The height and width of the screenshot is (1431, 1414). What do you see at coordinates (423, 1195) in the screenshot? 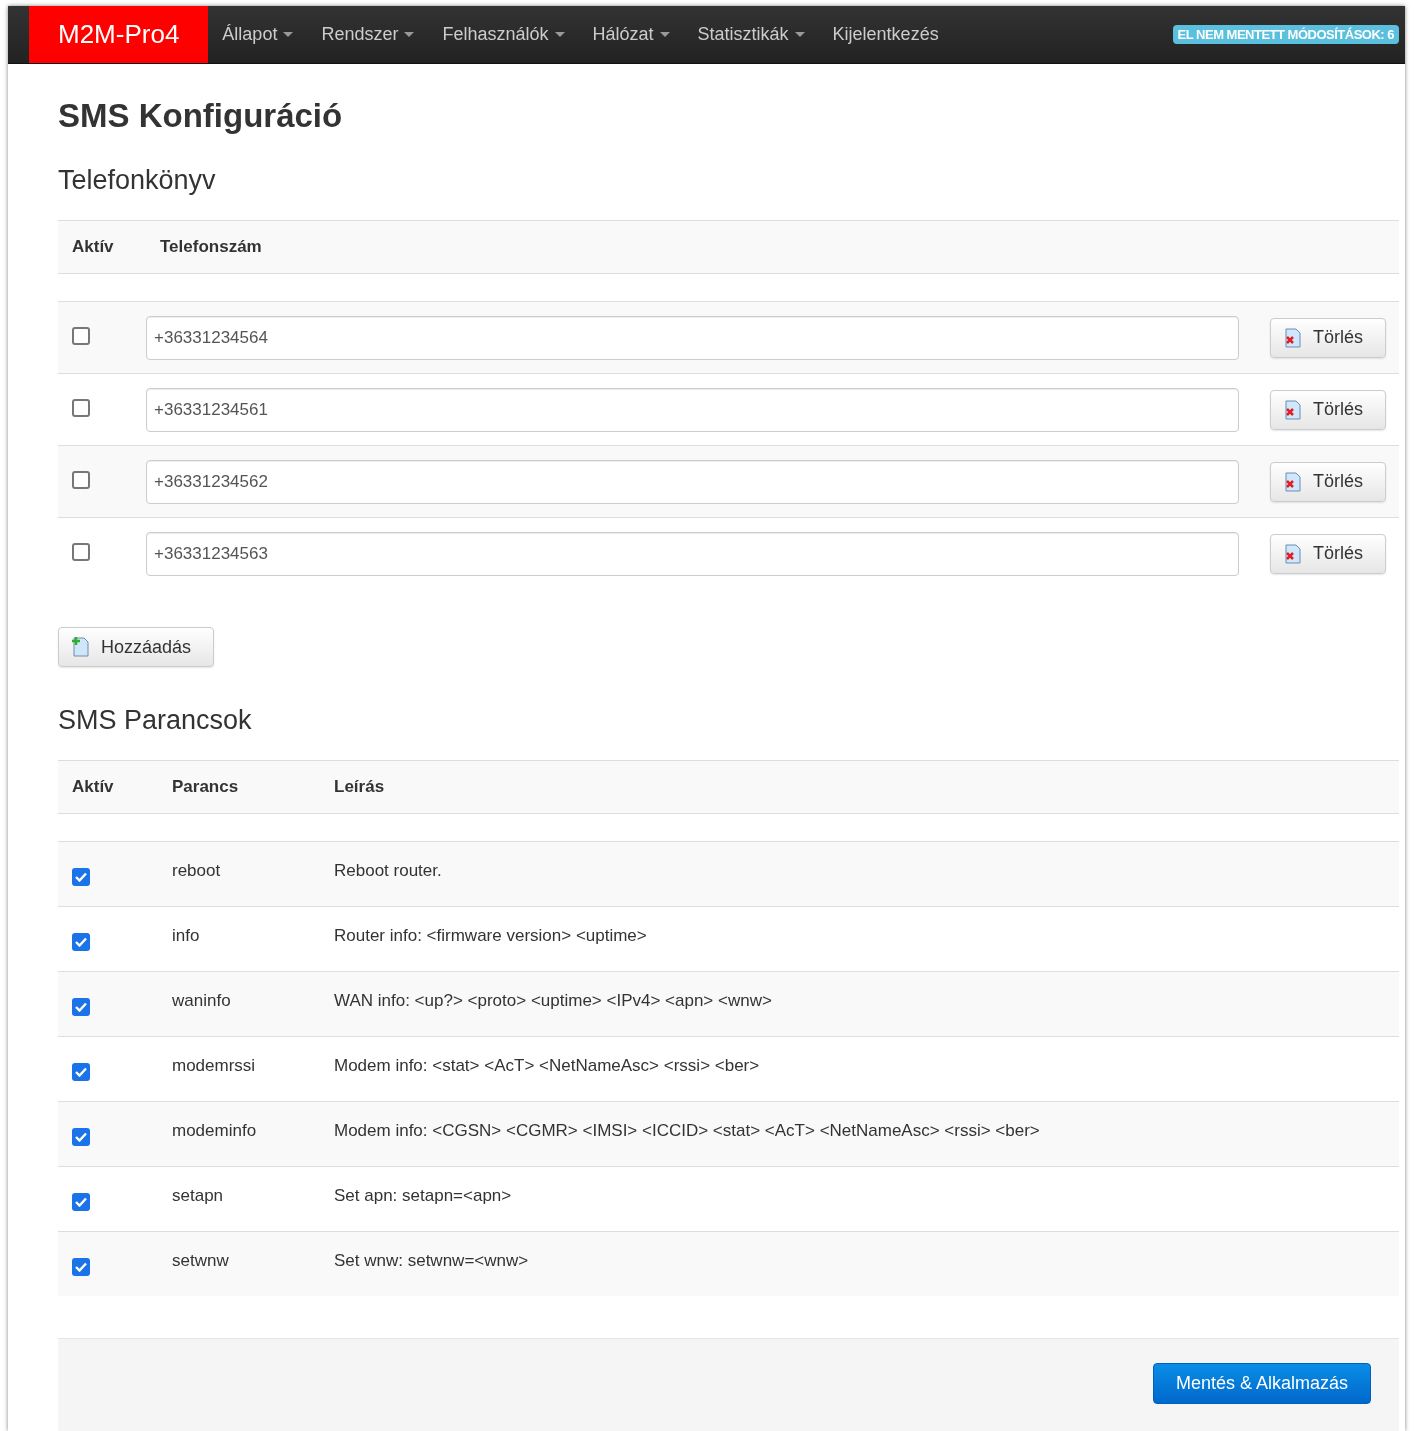
I see `command-description: Set apn: setapn=<apn>` at bounding box center [423, 1195].